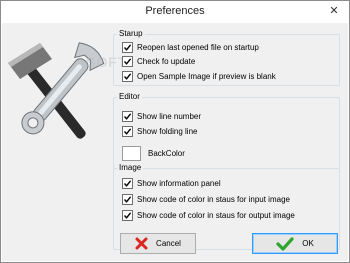  I want to click on open-sample-image-option: Open Sample Image if preview is blank, so click(199, 76).